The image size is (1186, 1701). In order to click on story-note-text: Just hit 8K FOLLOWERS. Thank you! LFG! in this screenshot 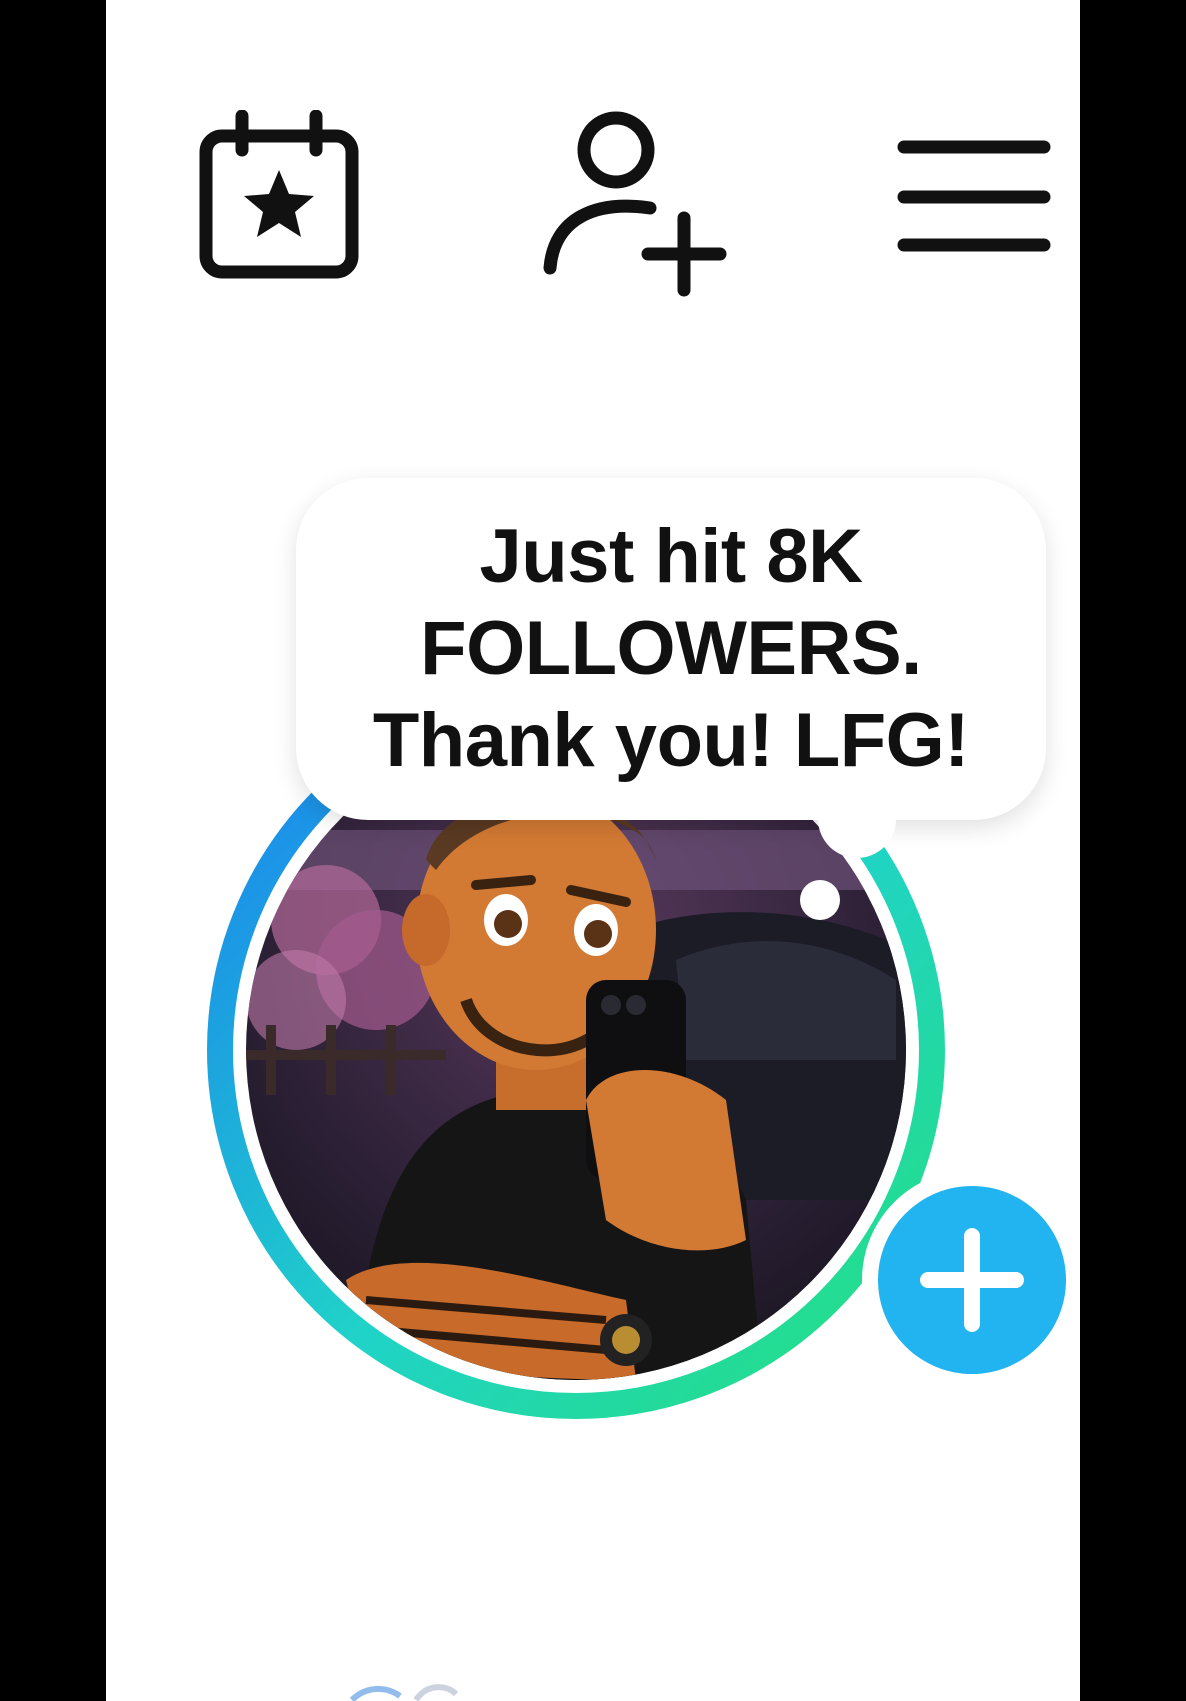, I will do `click(671, 648)`.